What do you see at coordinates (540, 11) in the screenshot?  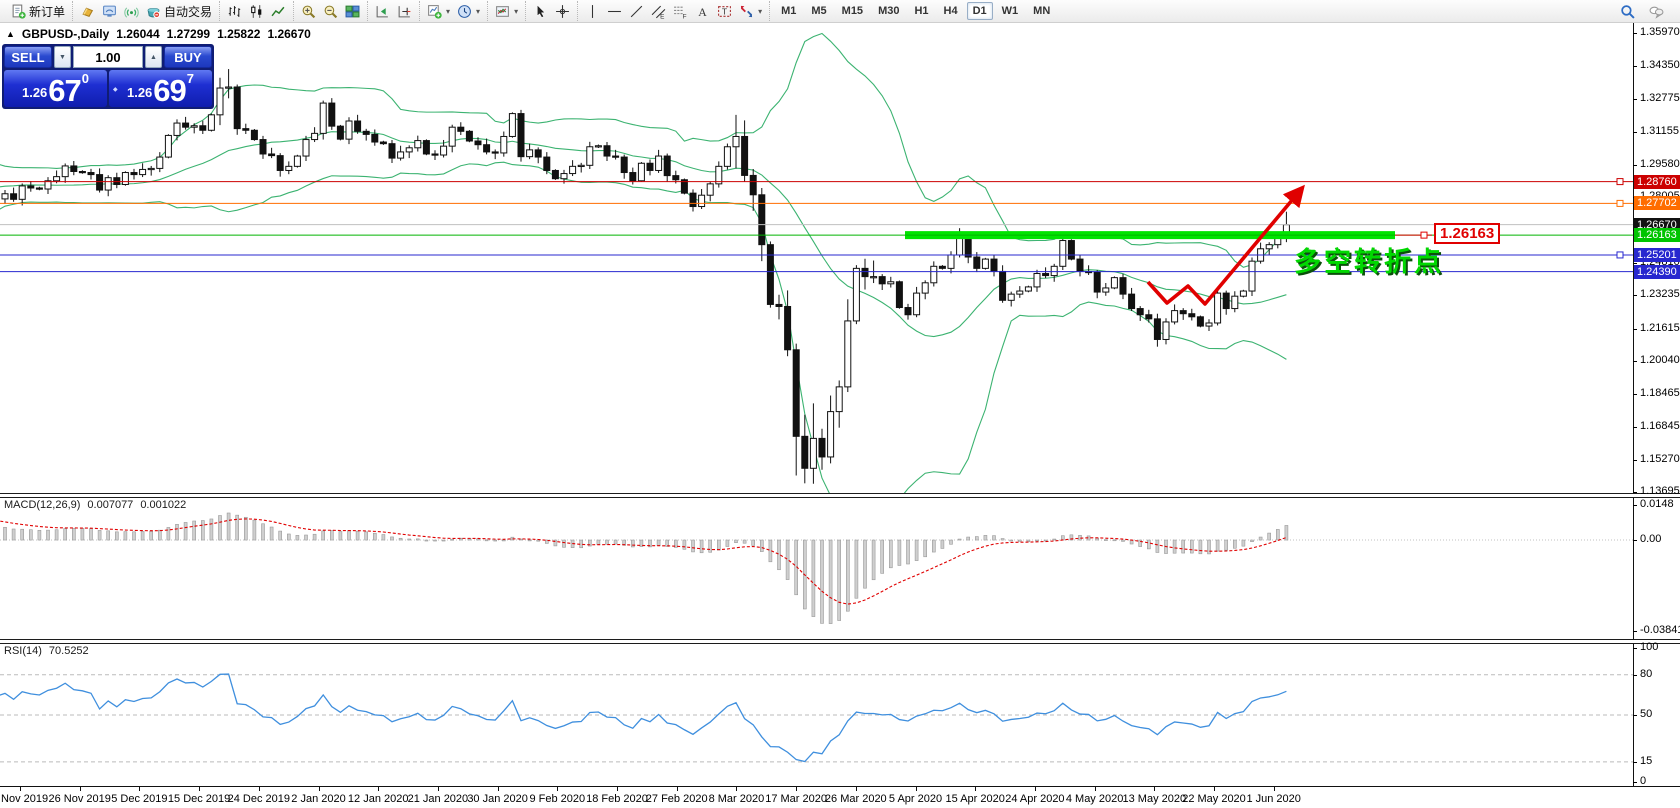 I see `cursor-tool-button` at bounding box center [540, 11].